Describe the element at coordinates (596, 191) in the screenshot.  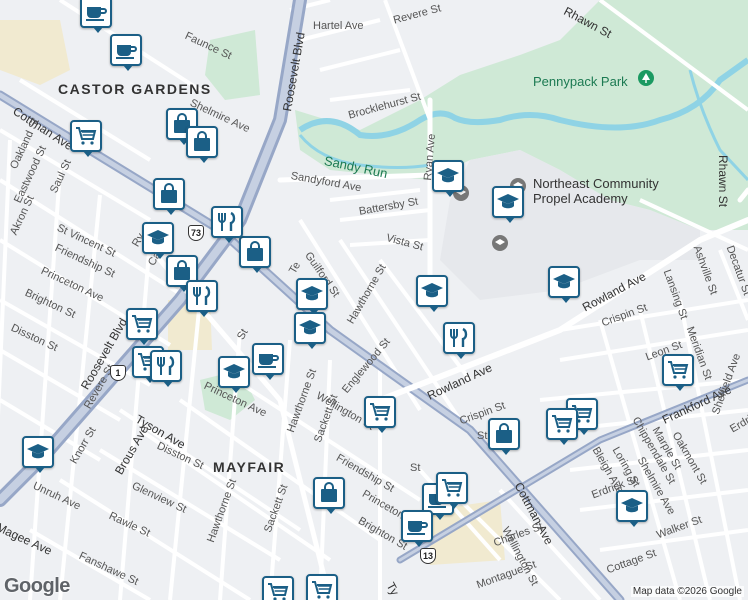
I see `school-label-northeast: Northeast Community Propel Academy` at that location.